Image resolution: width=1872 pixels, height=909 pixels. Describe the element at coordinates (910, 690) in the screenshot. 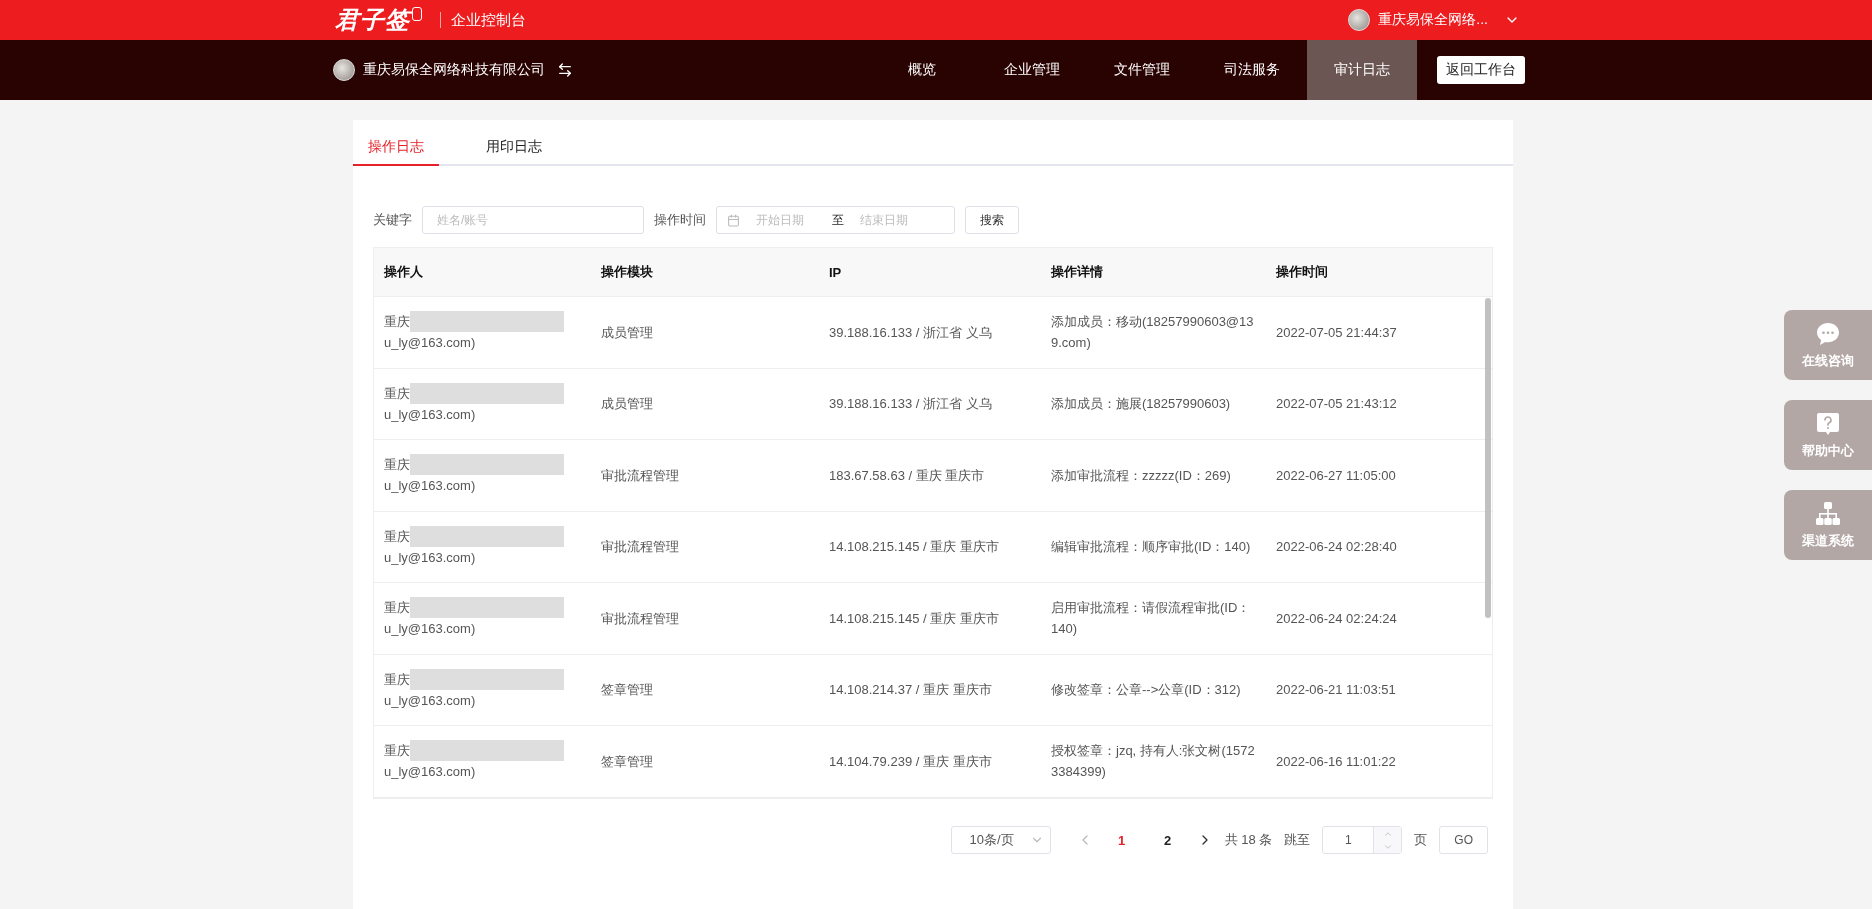

I see `table-cell-text: 14.108.214.37 / 重庆 重庆市` at that location.